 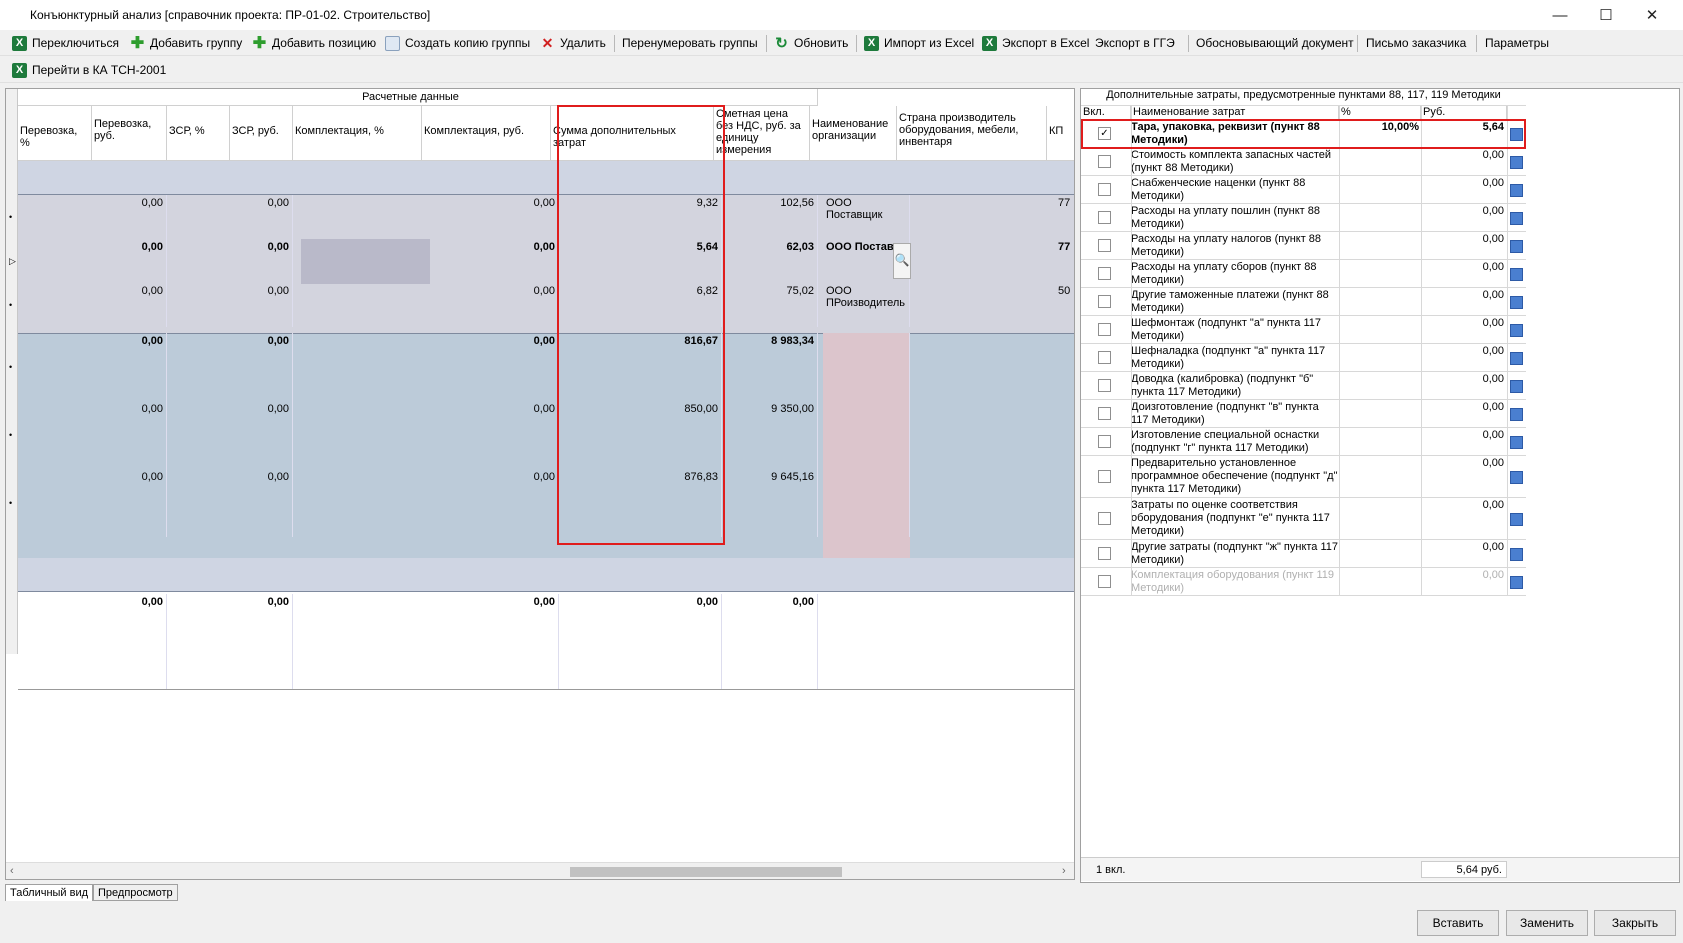 I want to click on tab-table-view: Табличный вид, so click(x=49, y=892).